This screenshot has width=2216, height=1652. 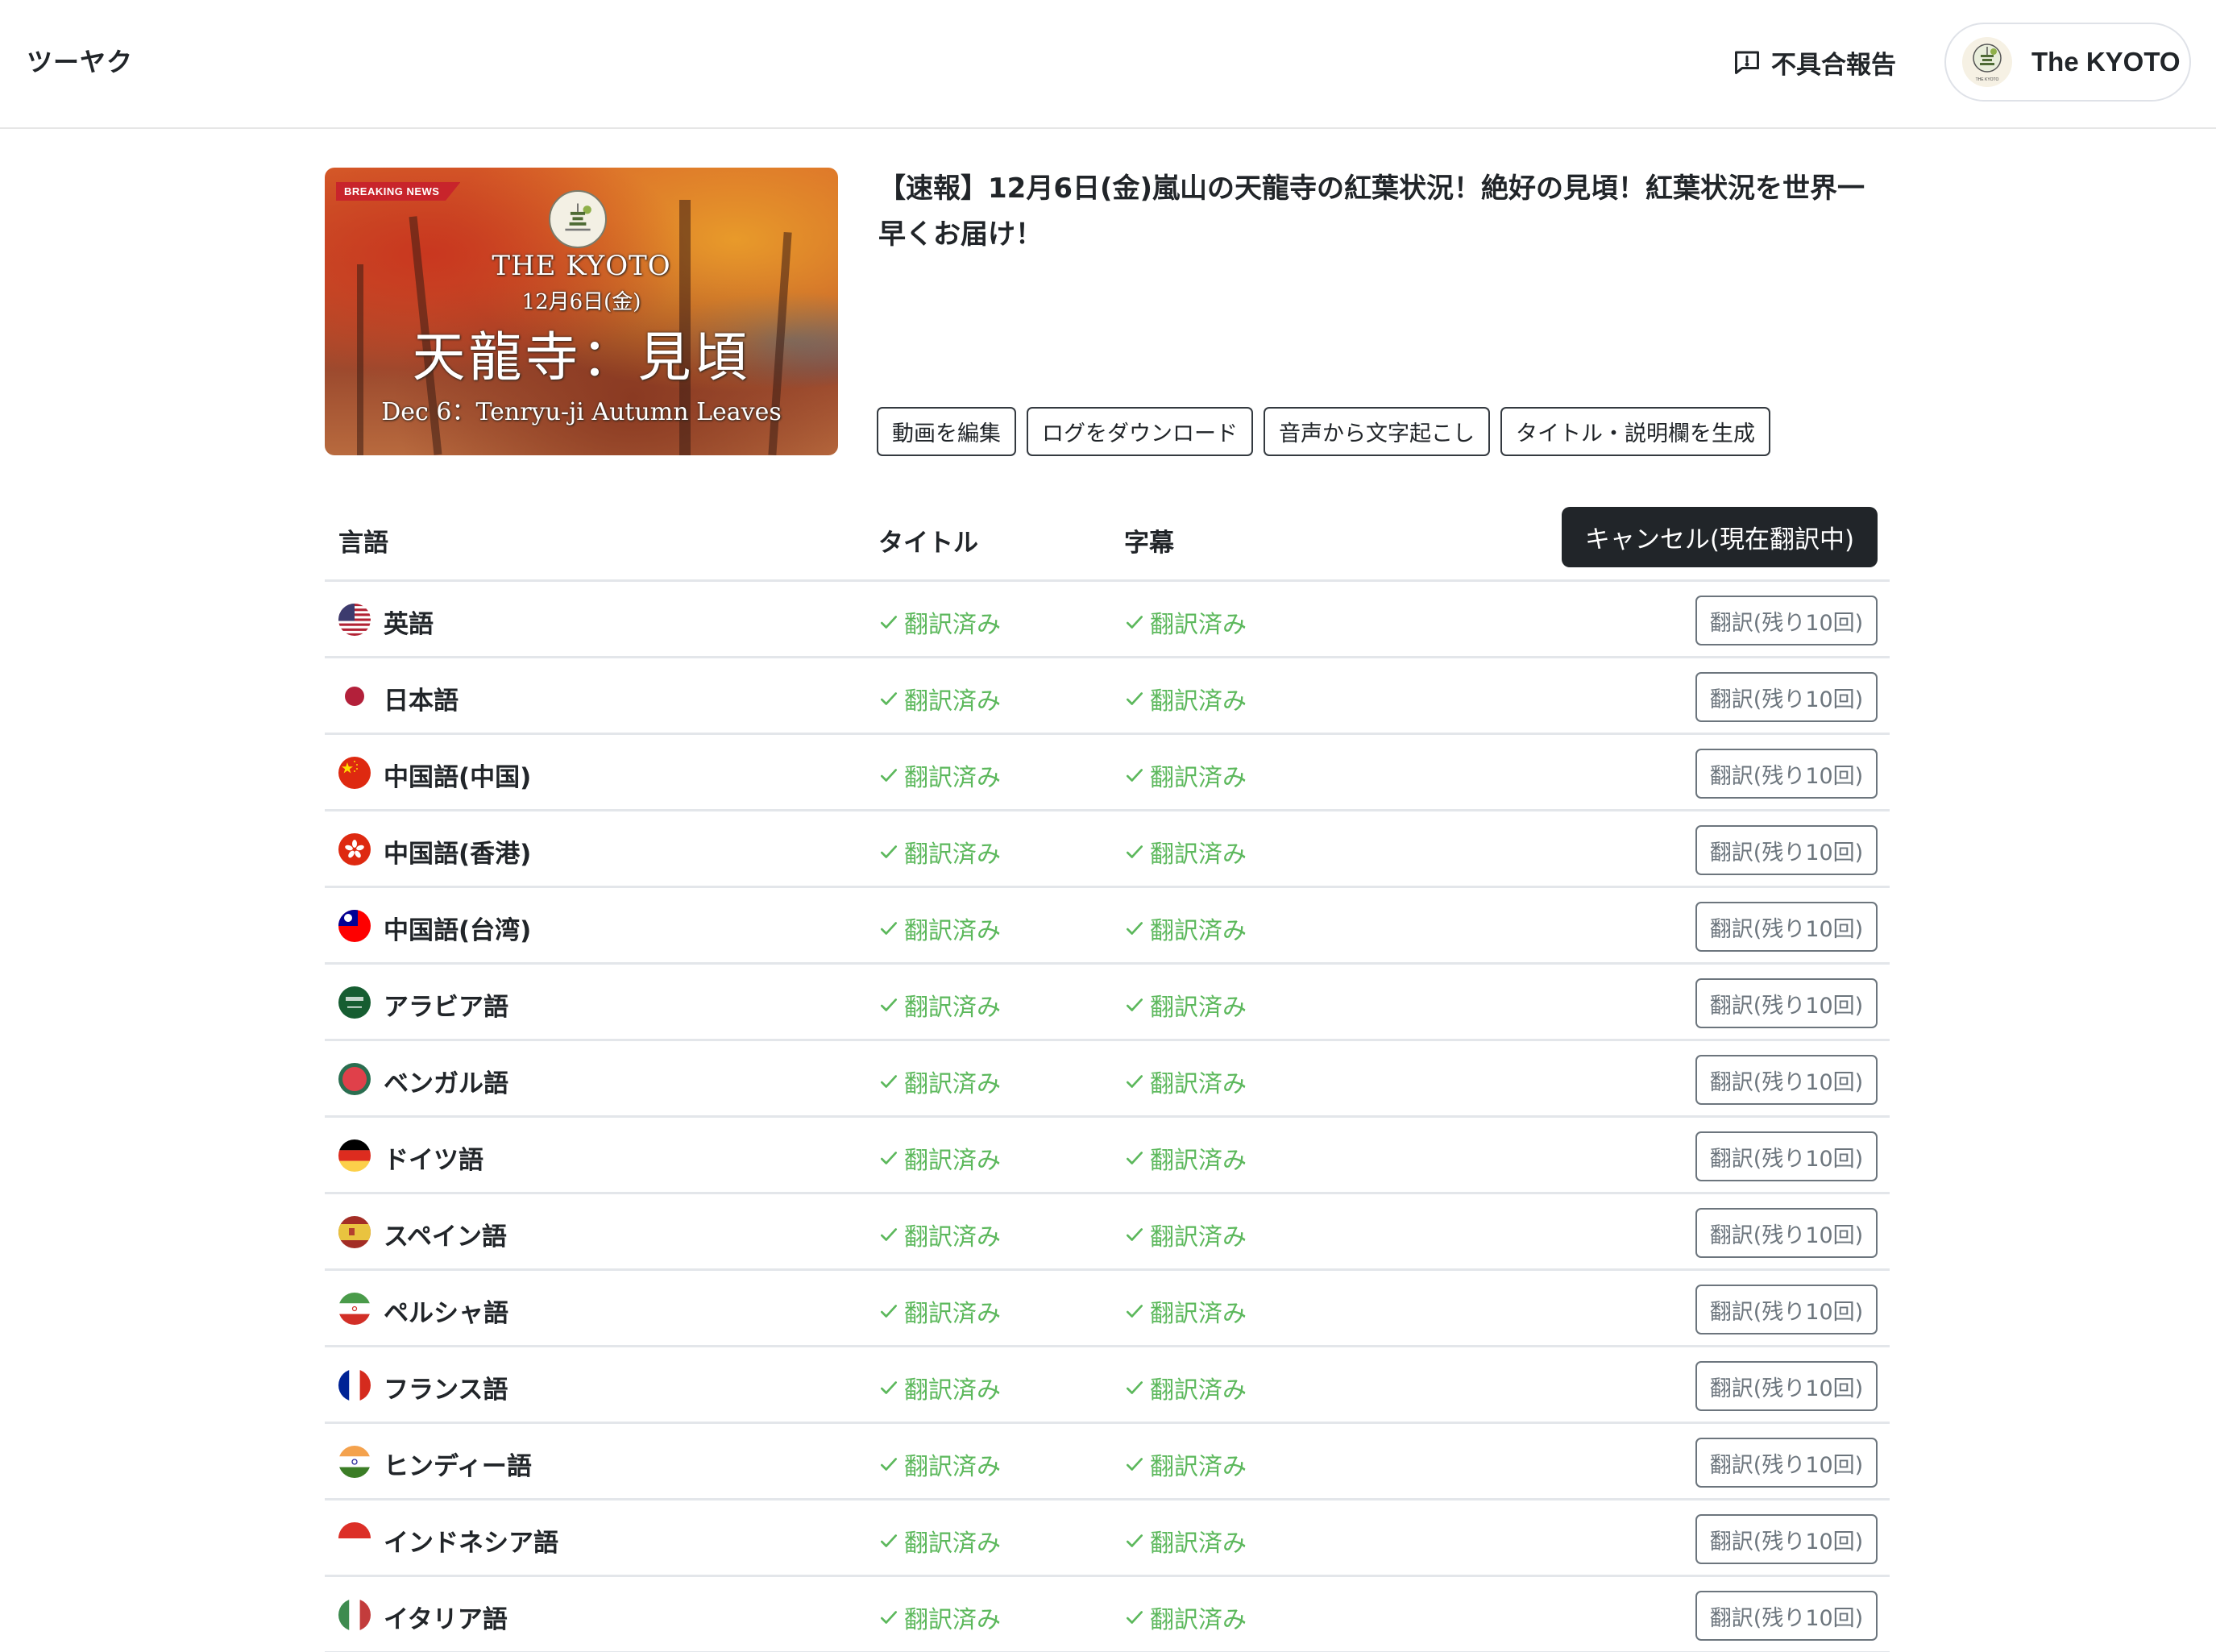 I want to click on sa-flag-icon, so click(x=354, y=1002).